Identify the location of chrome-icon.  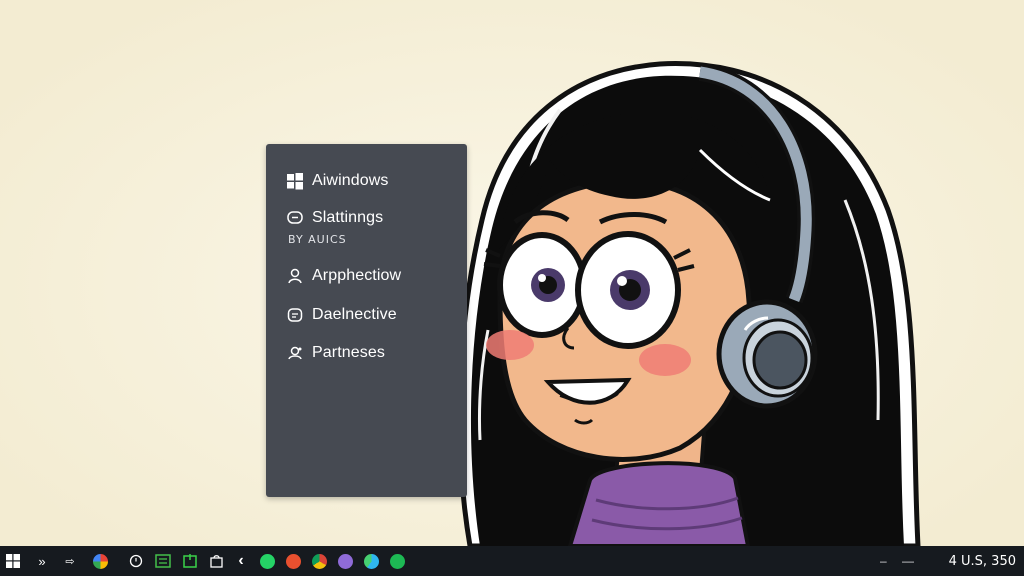
(319, 561).